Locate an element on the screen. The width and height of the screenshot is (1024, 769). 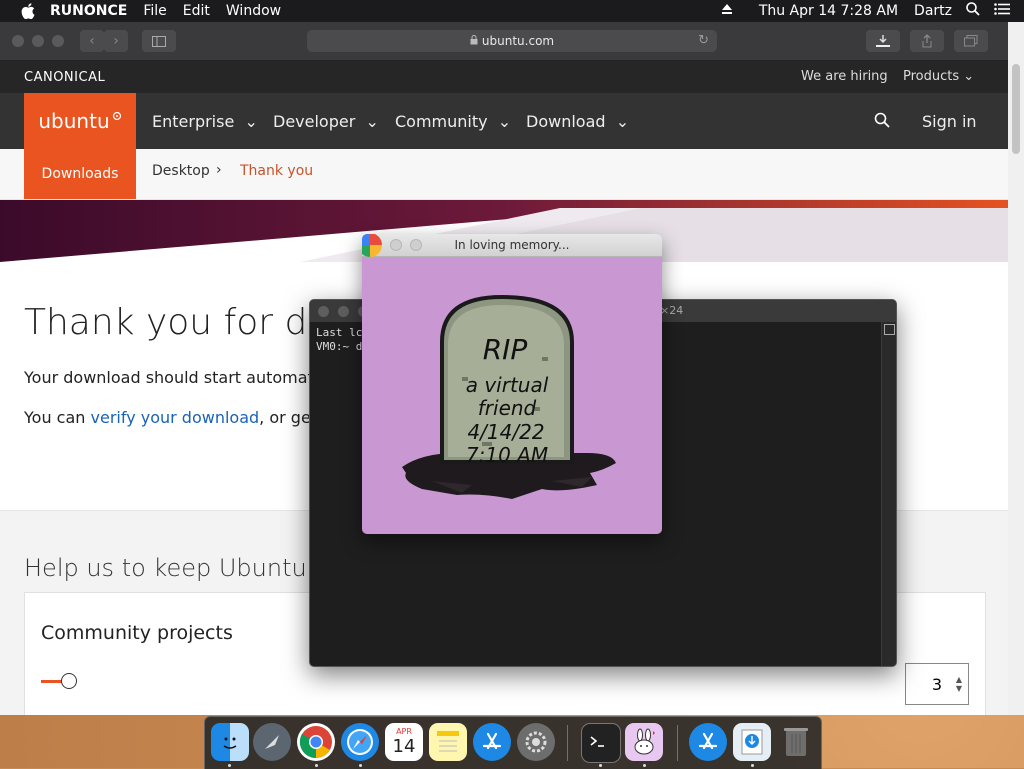
sign-in-link: Sign in is located at coordinates (949, 121).